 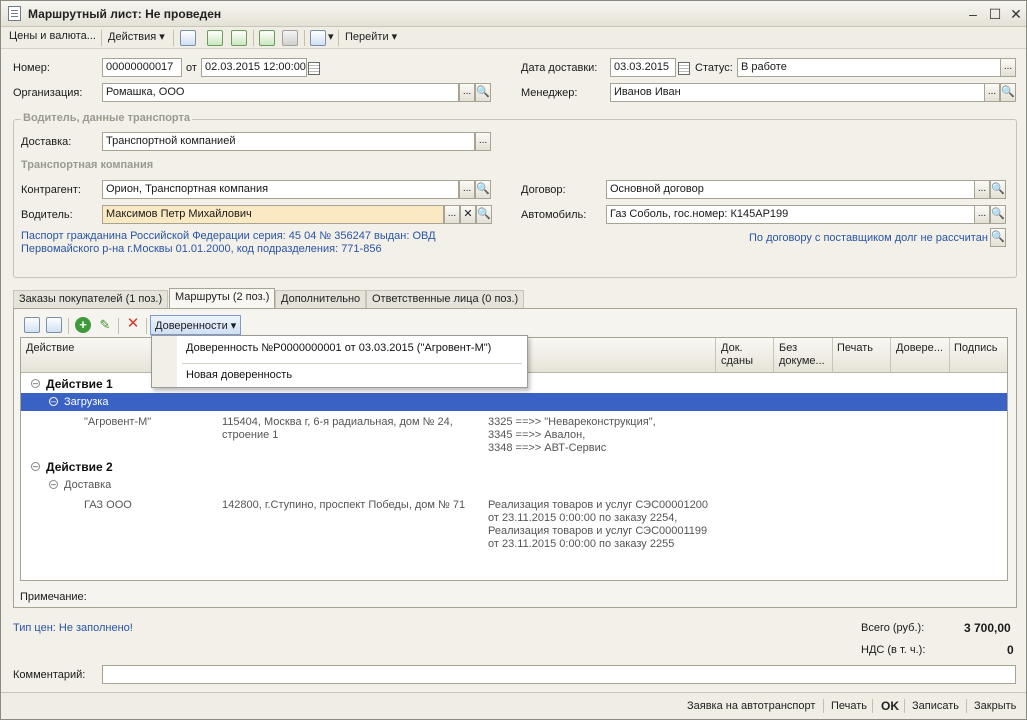 I want to click on status-field: В работе, so click(x=869, y=67).